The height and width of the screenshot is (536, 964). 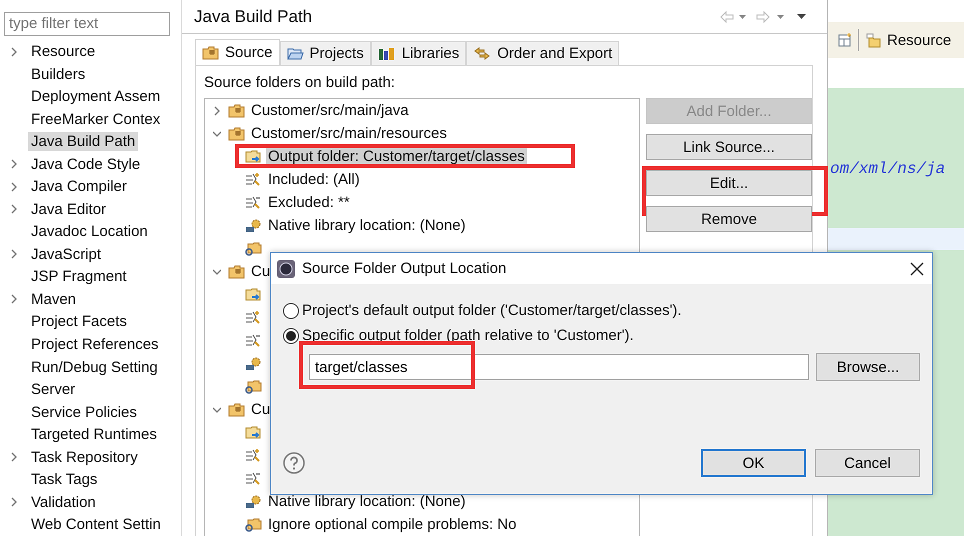 What do you see at coordinates (729, 219) in the screenshot?
I see `side-button: Remove` at bounding box center [729, 219].